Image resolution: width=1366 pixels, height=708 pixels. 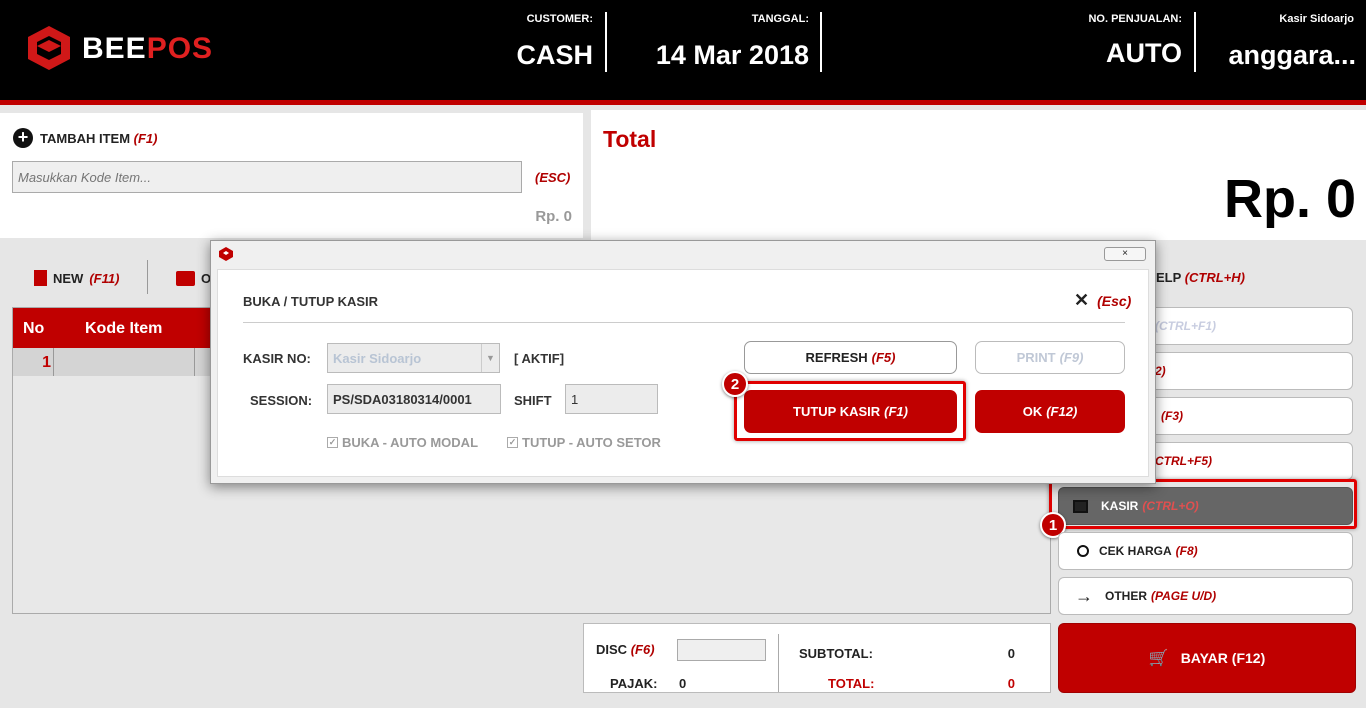 I want to click on shift-value: 1, so click(x=575, y=399).